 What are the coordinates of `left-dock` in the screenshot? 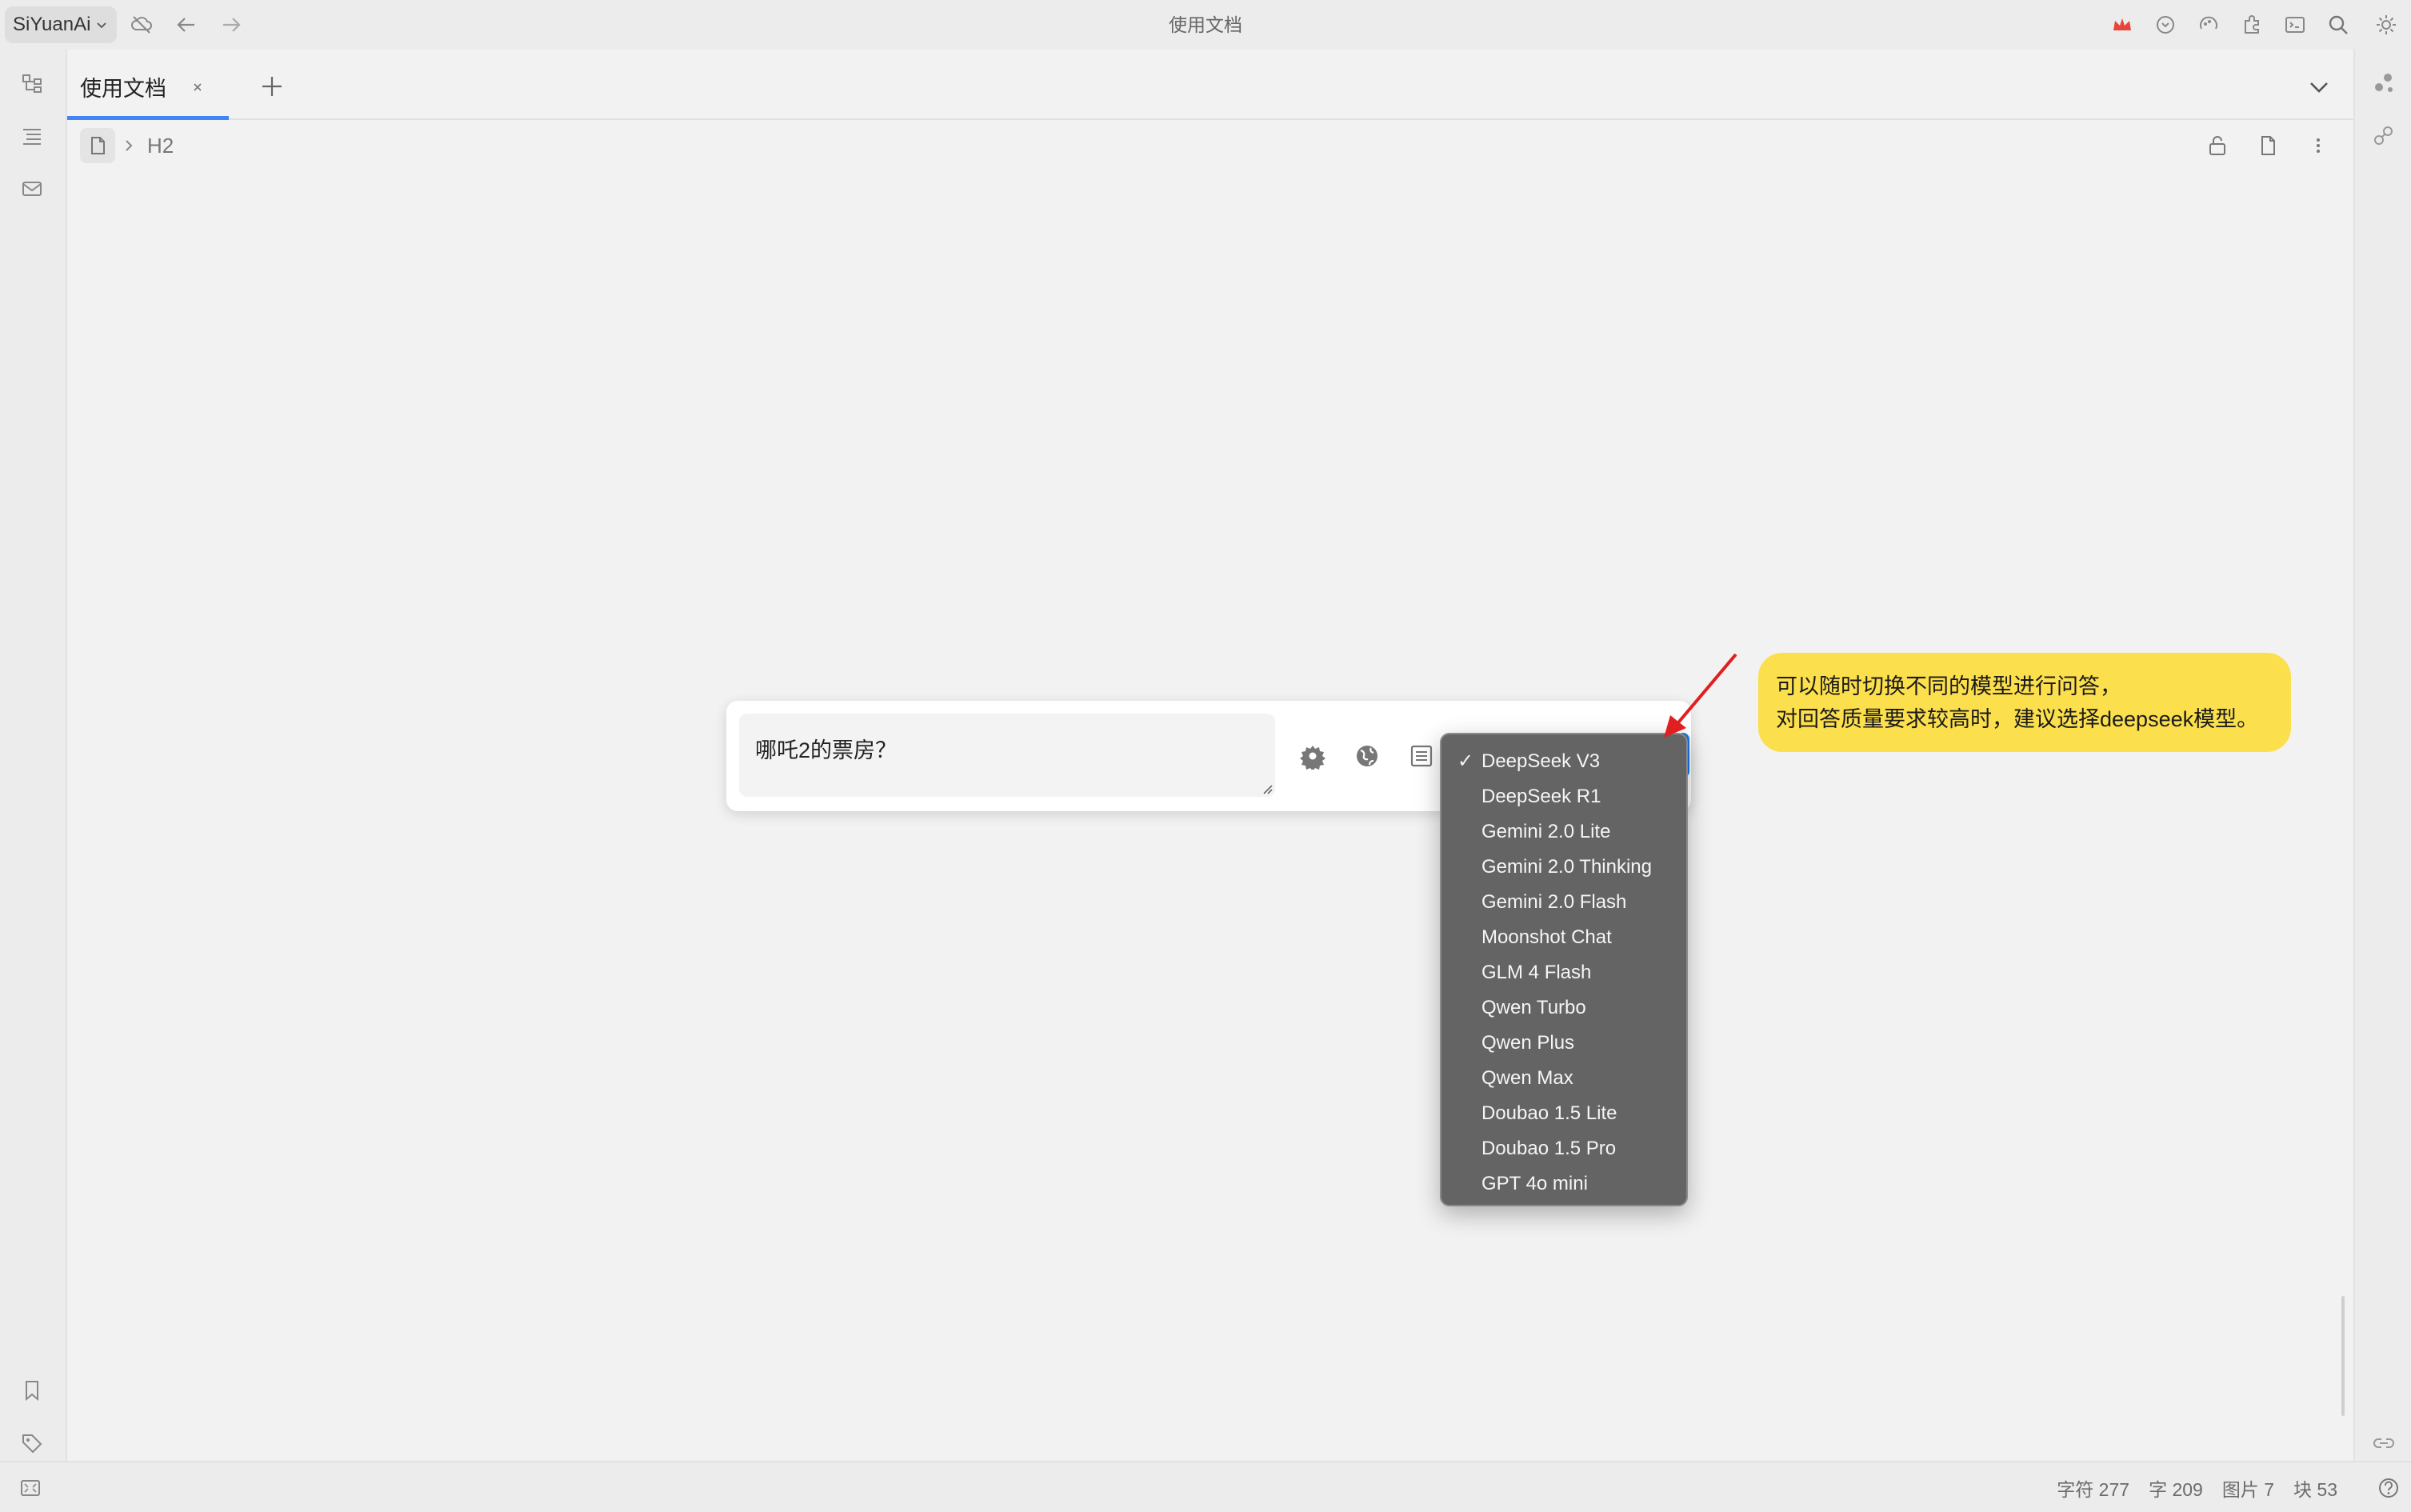 It's located at (33, 755).